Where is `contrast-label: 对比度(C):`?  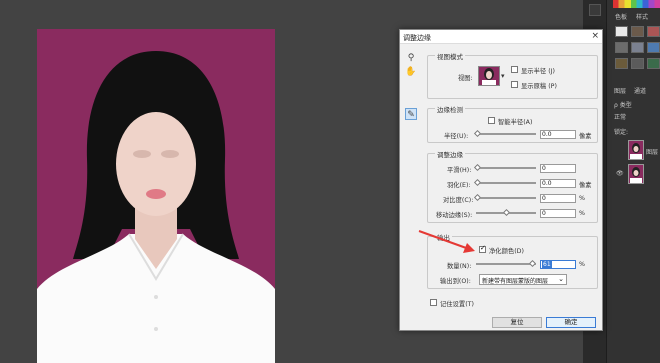
contrast-label: 对比度(C): is located at coordinates (458, 200).